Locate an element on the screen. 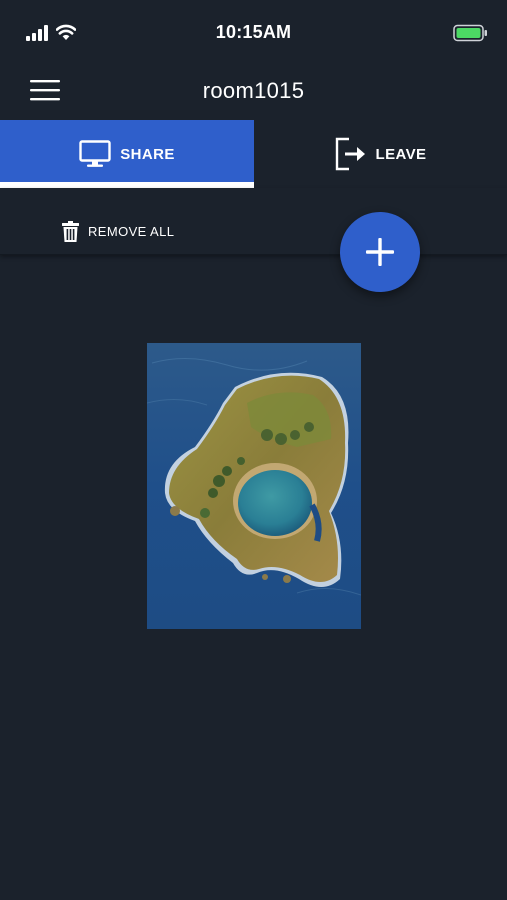  status-time: 10:15AM is located at coordinates (253, 32).